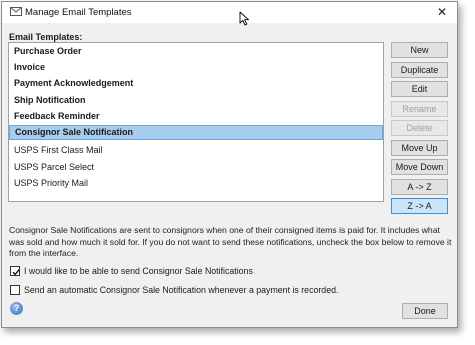  I want to click on sort-a-to-z-button: A -> Z, so click(419, 187).